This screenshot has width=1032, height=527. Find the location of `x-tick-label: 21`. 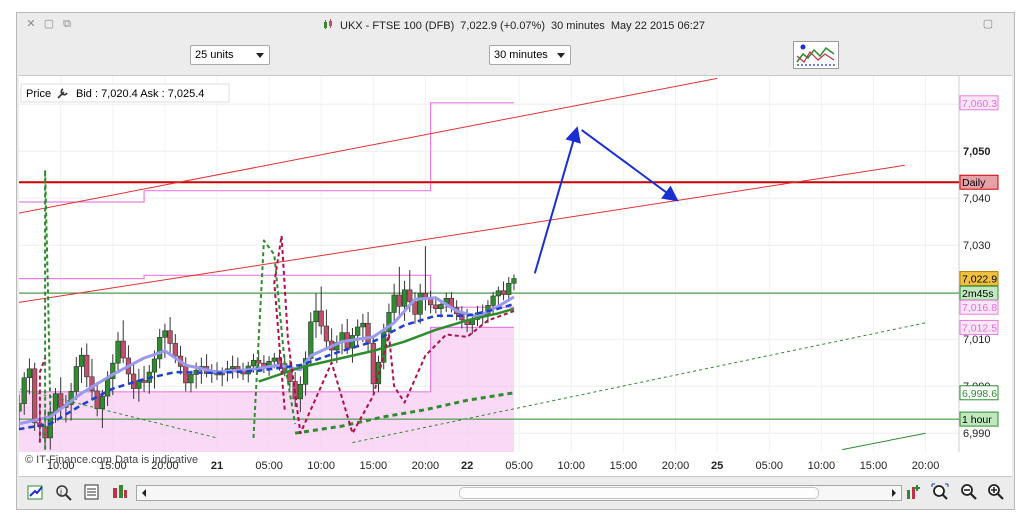

x-tick-label: 21 is located at coordinates (217, 466).